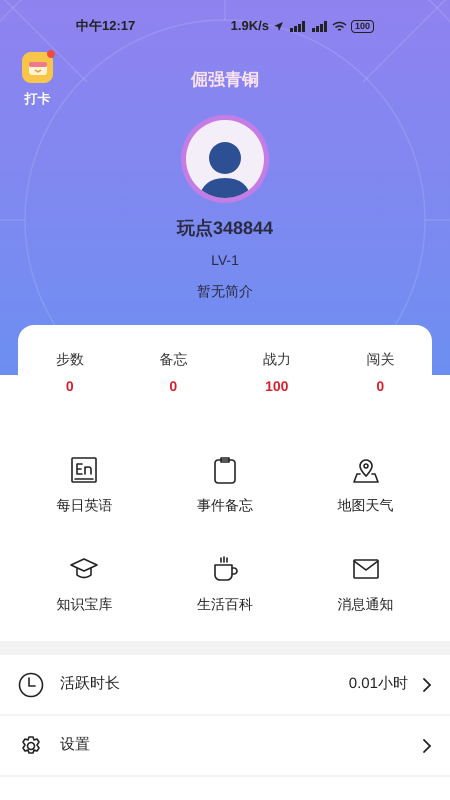 The height and width of the screenshot is (800, 450). What do you see at coordinates (225, 228) in the screenshot?
I see `user-name: 玩点348844` at bounding box center [225, 228].